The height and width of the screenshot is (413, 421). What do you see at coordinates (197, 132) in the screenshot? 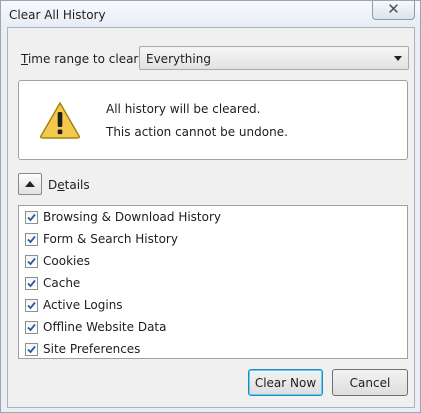
I see `warning-undo-note: This action cannot be undone.` at bounding box center [197, 132].